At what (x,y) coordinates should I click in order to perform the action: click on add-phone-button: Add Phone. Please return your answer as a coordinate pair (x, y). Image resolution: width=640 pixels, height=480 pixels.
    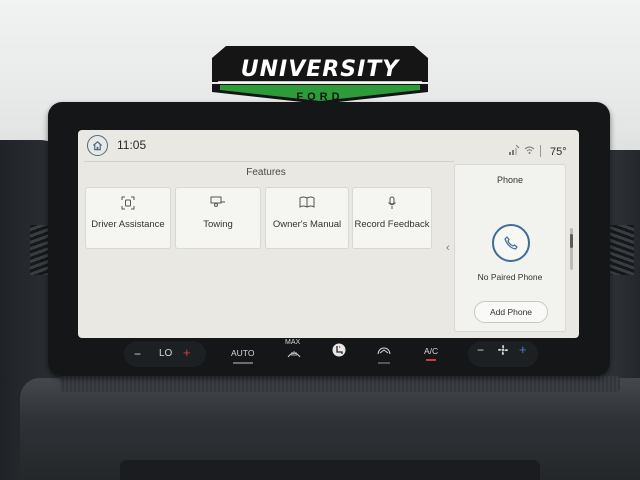
    Looking at the image, I should click on (511, 312).